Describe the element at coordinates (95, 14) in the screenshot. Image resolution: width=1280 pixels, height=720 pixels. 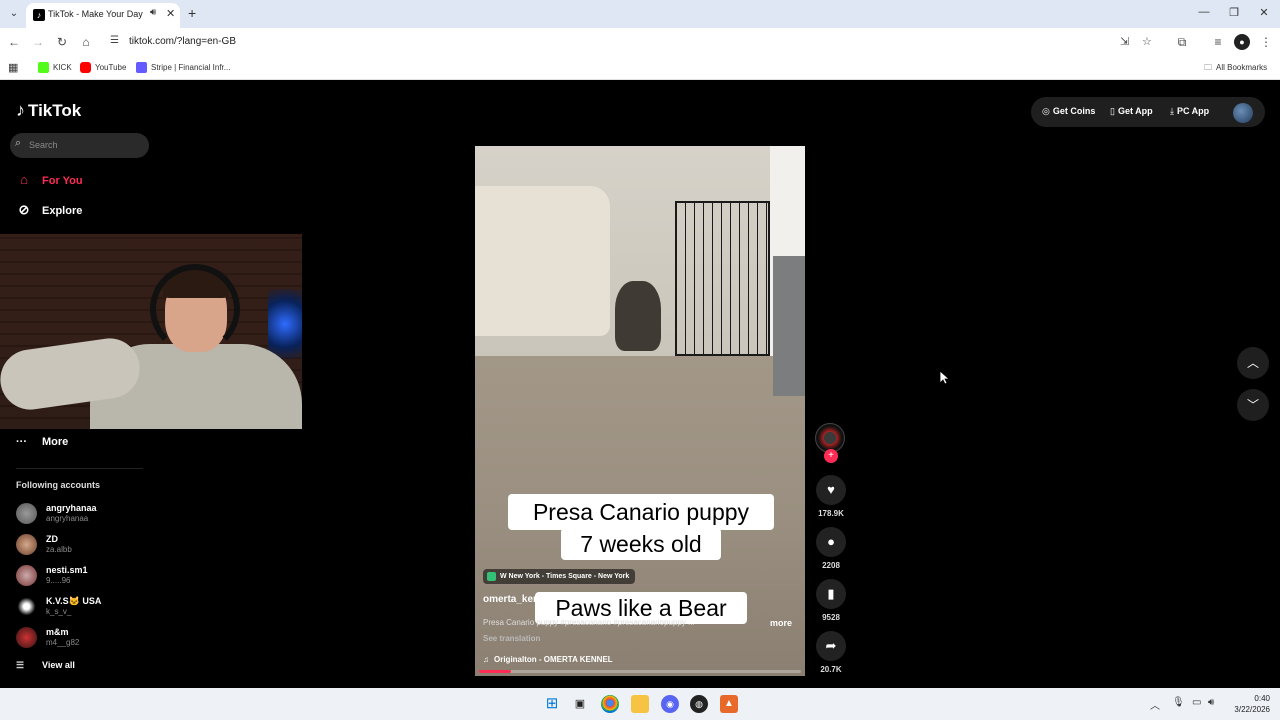
I see `tab-title: TikTok - Make Your Day` at that location.